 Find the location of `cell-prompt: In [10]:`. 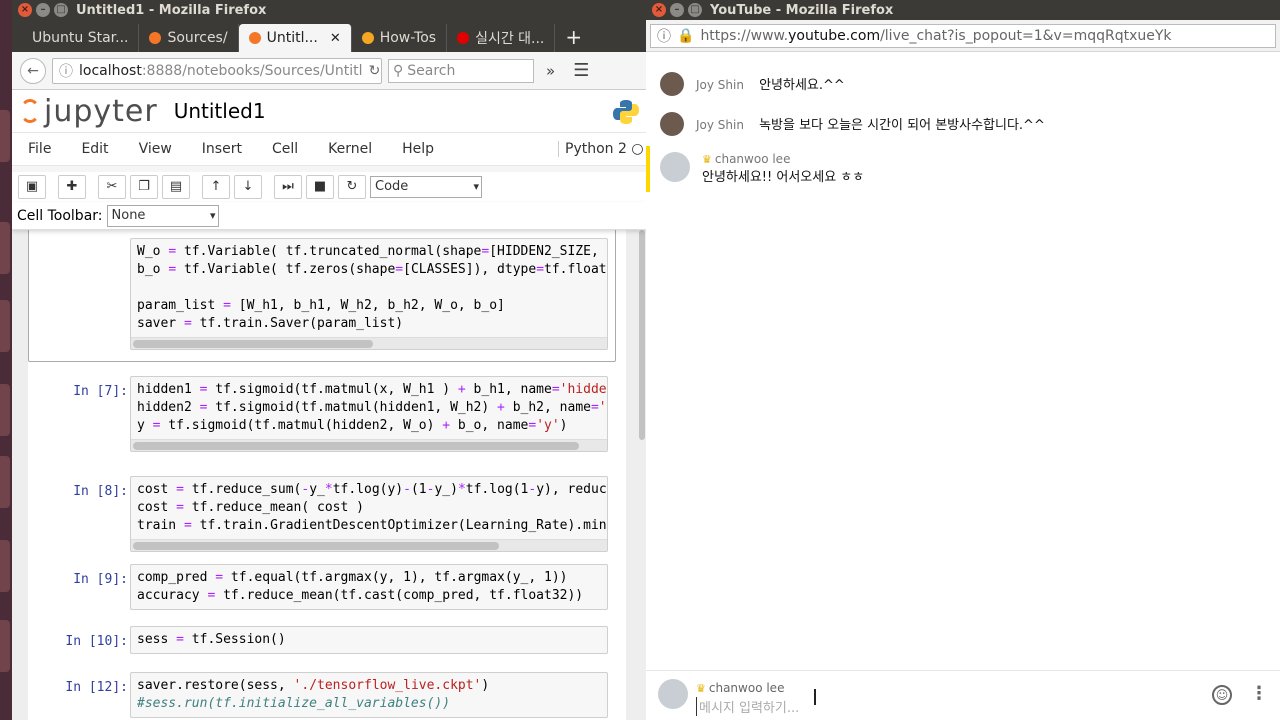

cell-prompt: In [10]: is located at coordinates (96, 641).